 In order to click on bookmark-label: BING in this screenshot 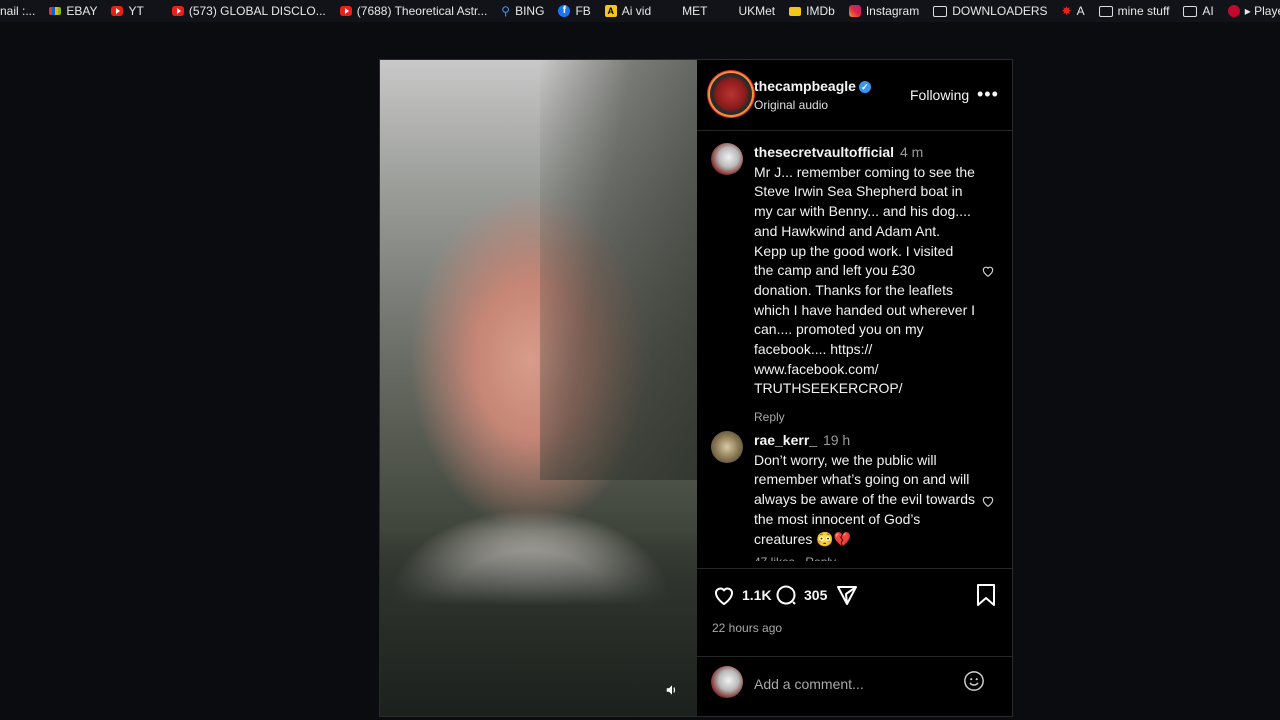, I will do `click(530, 11)`.